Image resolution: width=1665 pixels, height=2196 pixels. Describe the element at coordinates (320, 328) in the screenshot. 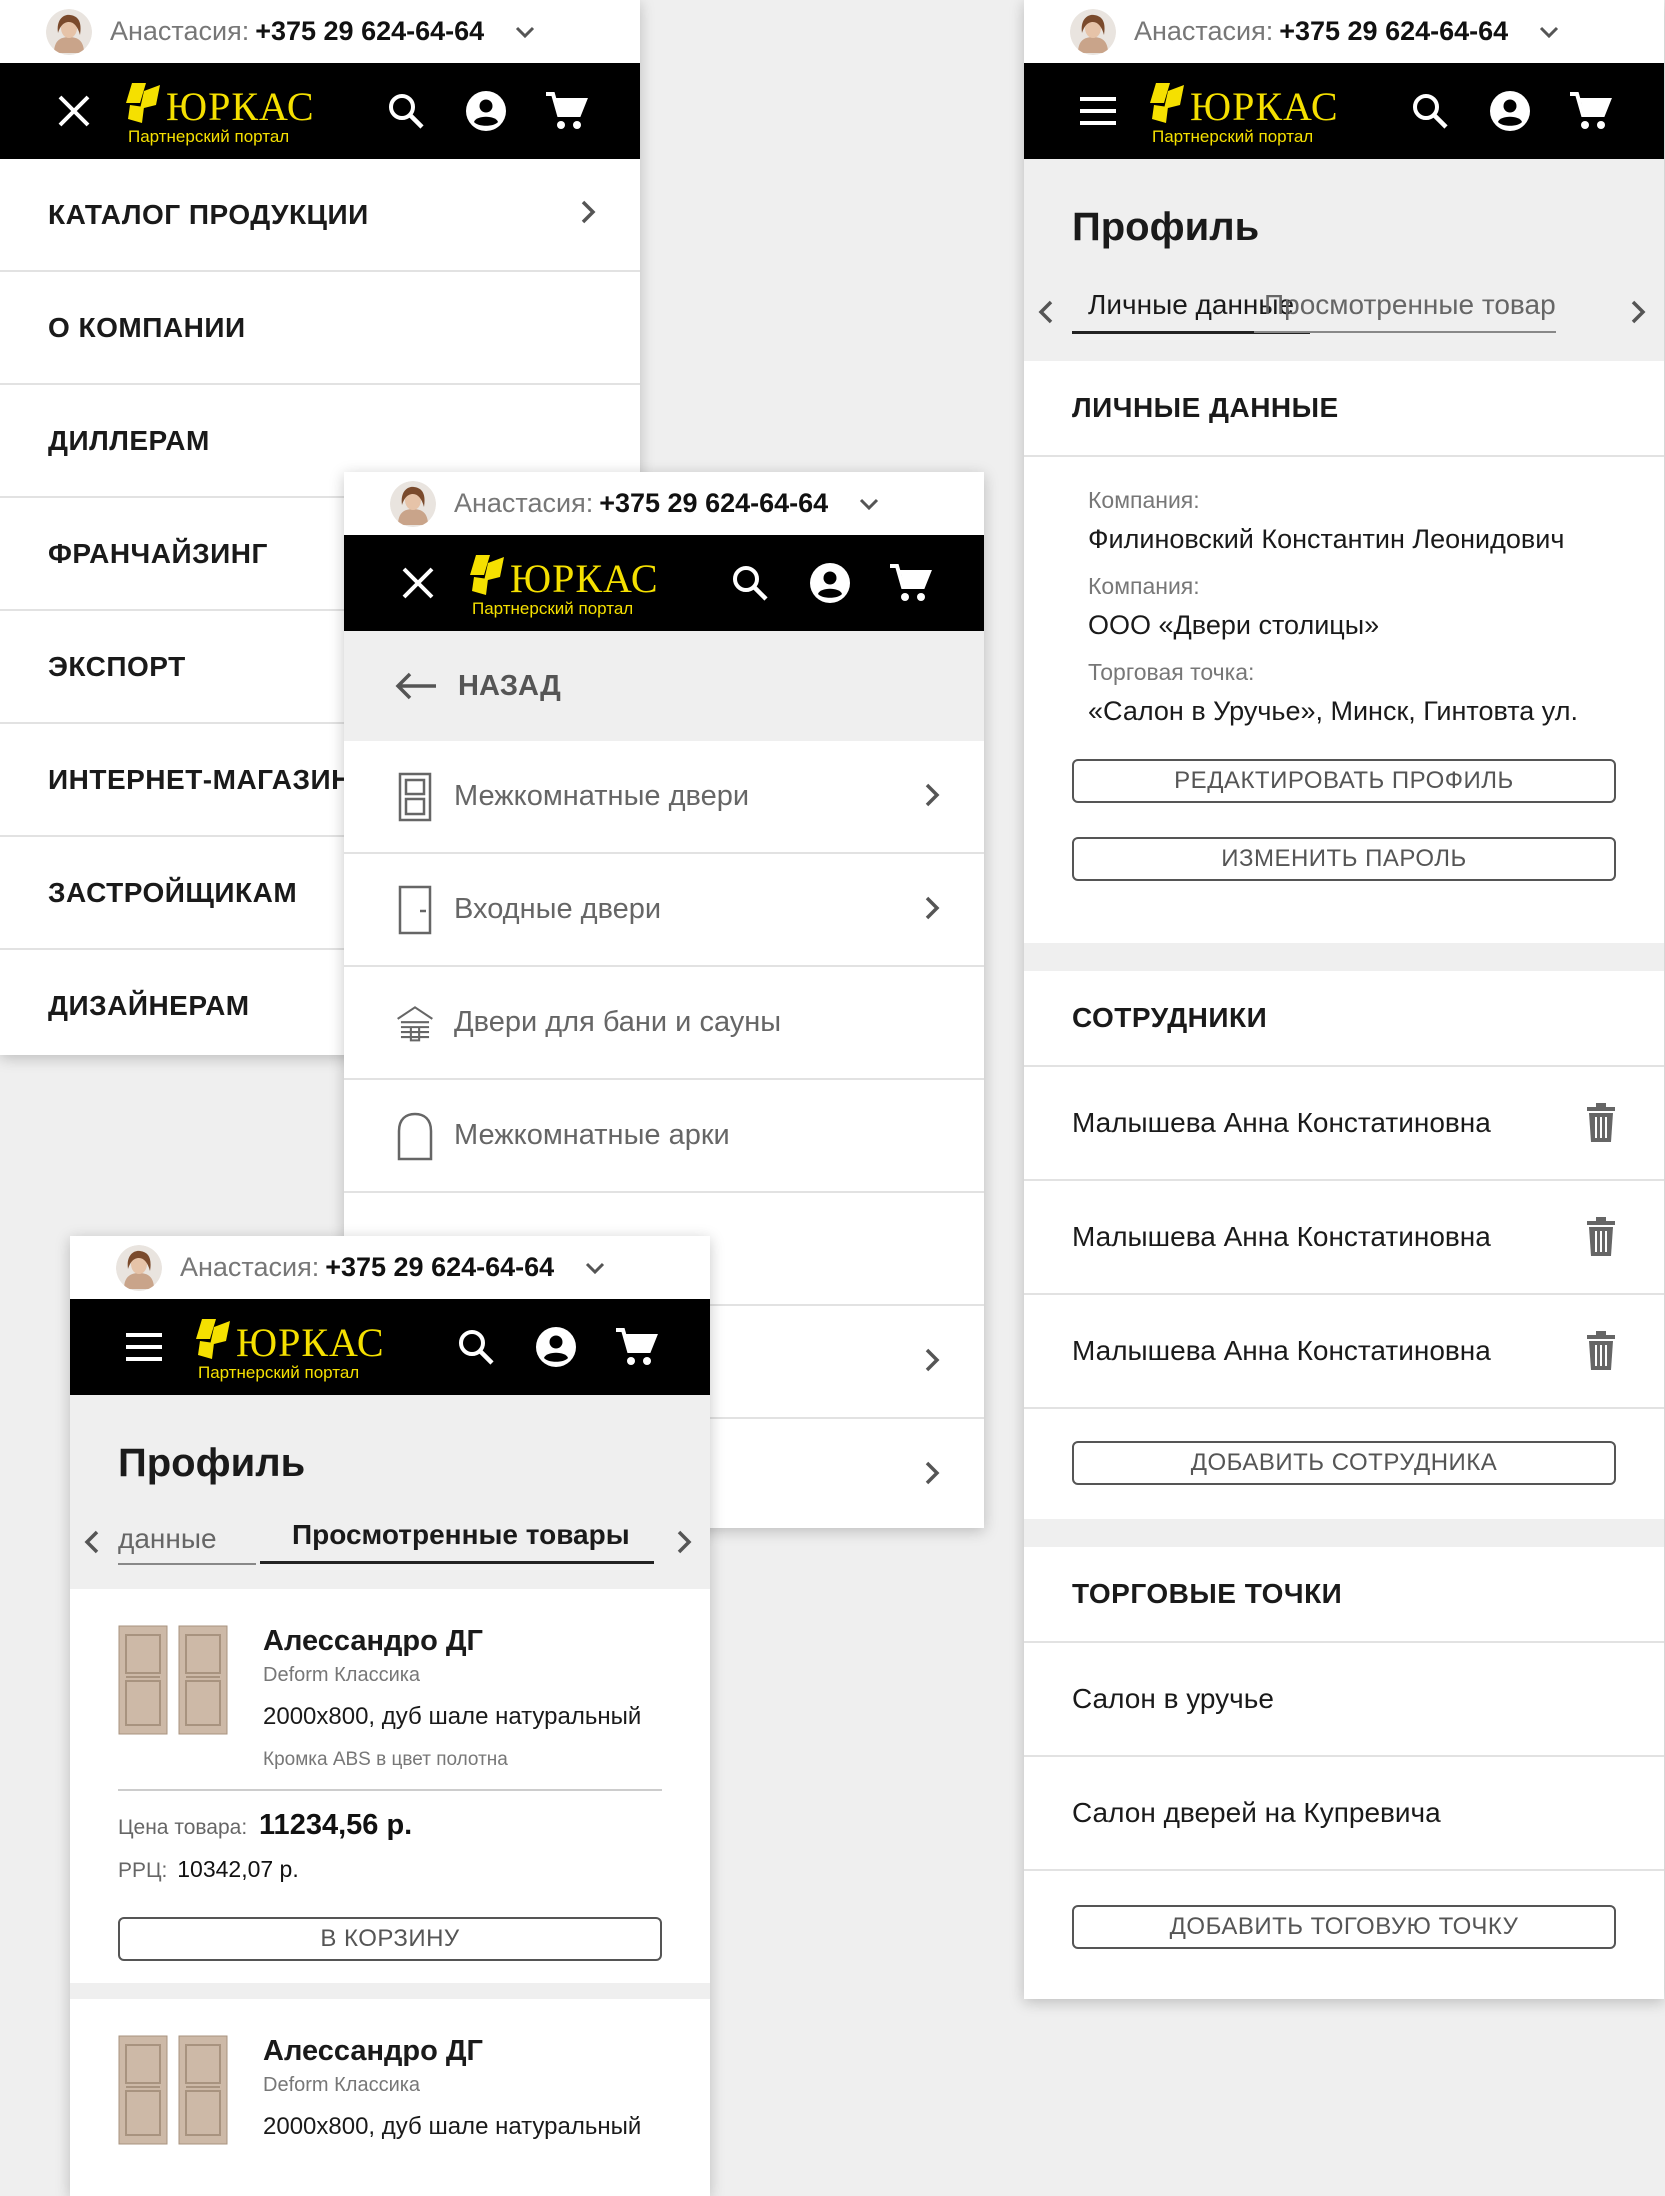

I see `menu-item: О КОМПАНИИ` at that location.